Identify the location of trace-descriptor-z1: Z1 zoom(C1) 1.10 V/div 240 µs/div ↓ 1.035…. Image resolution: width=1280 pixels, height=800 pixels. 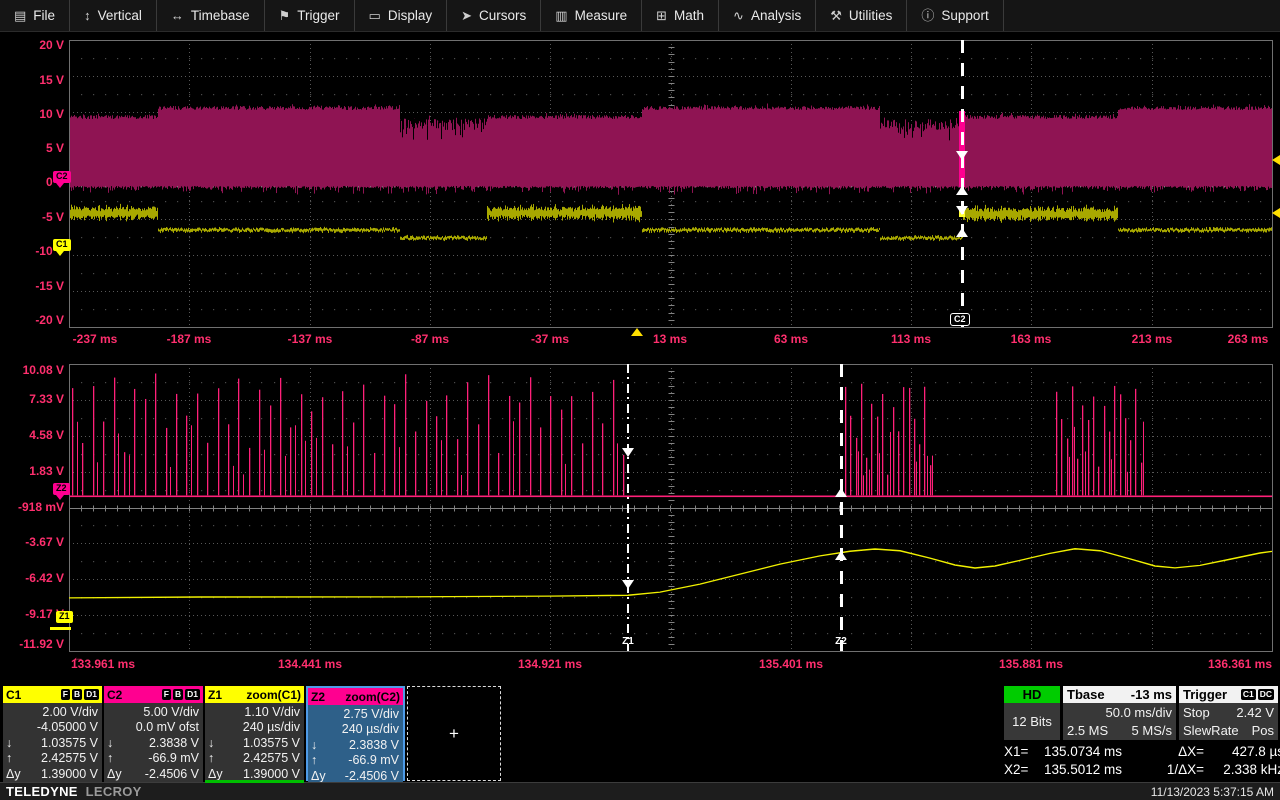
(254, 734).